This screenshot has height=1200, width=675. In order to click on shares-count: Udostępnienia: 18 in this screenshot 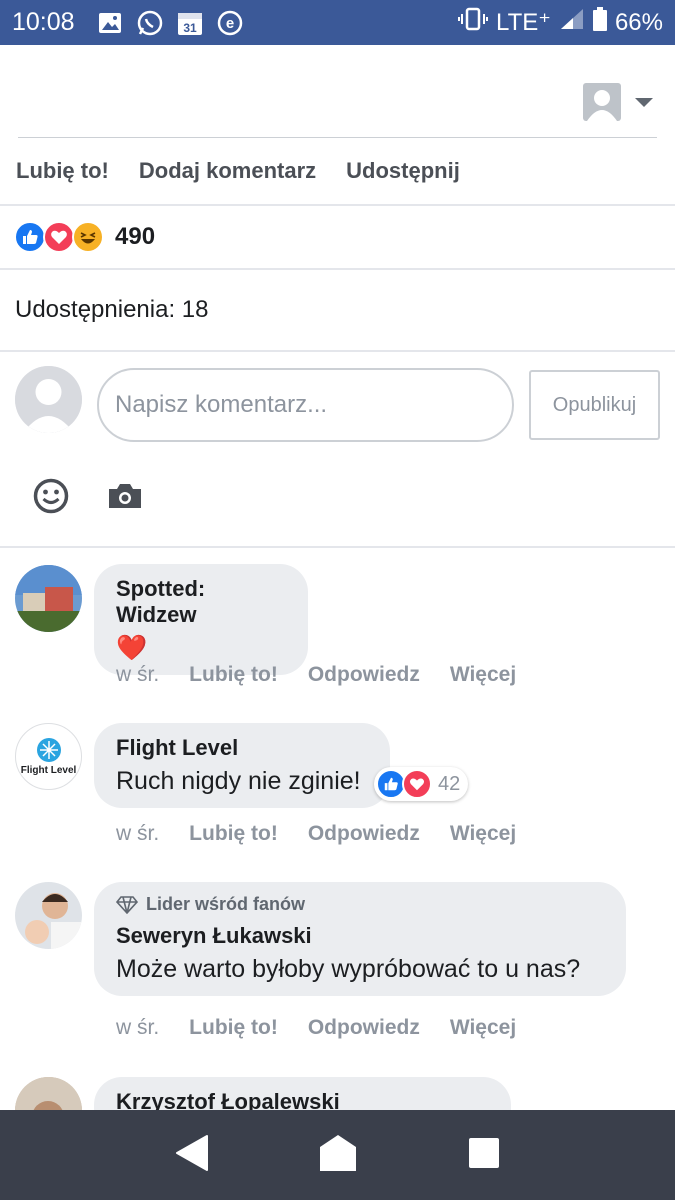, I will do `click(337, 311)`.